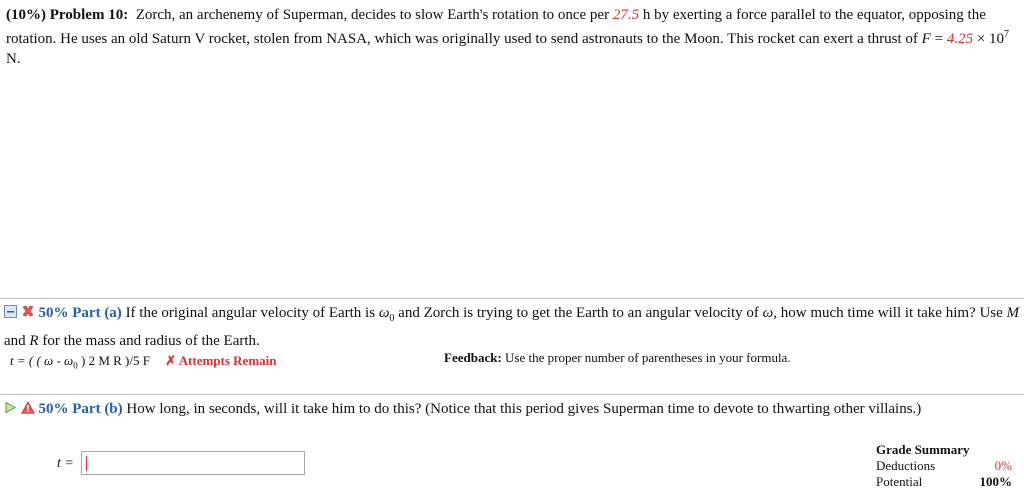 The height and width of the screenshot is (503, 1024). What do you see at coordinates (28, 314) in the screenshot?
I see `incorrect-icon` at bounding box center [28, 314].